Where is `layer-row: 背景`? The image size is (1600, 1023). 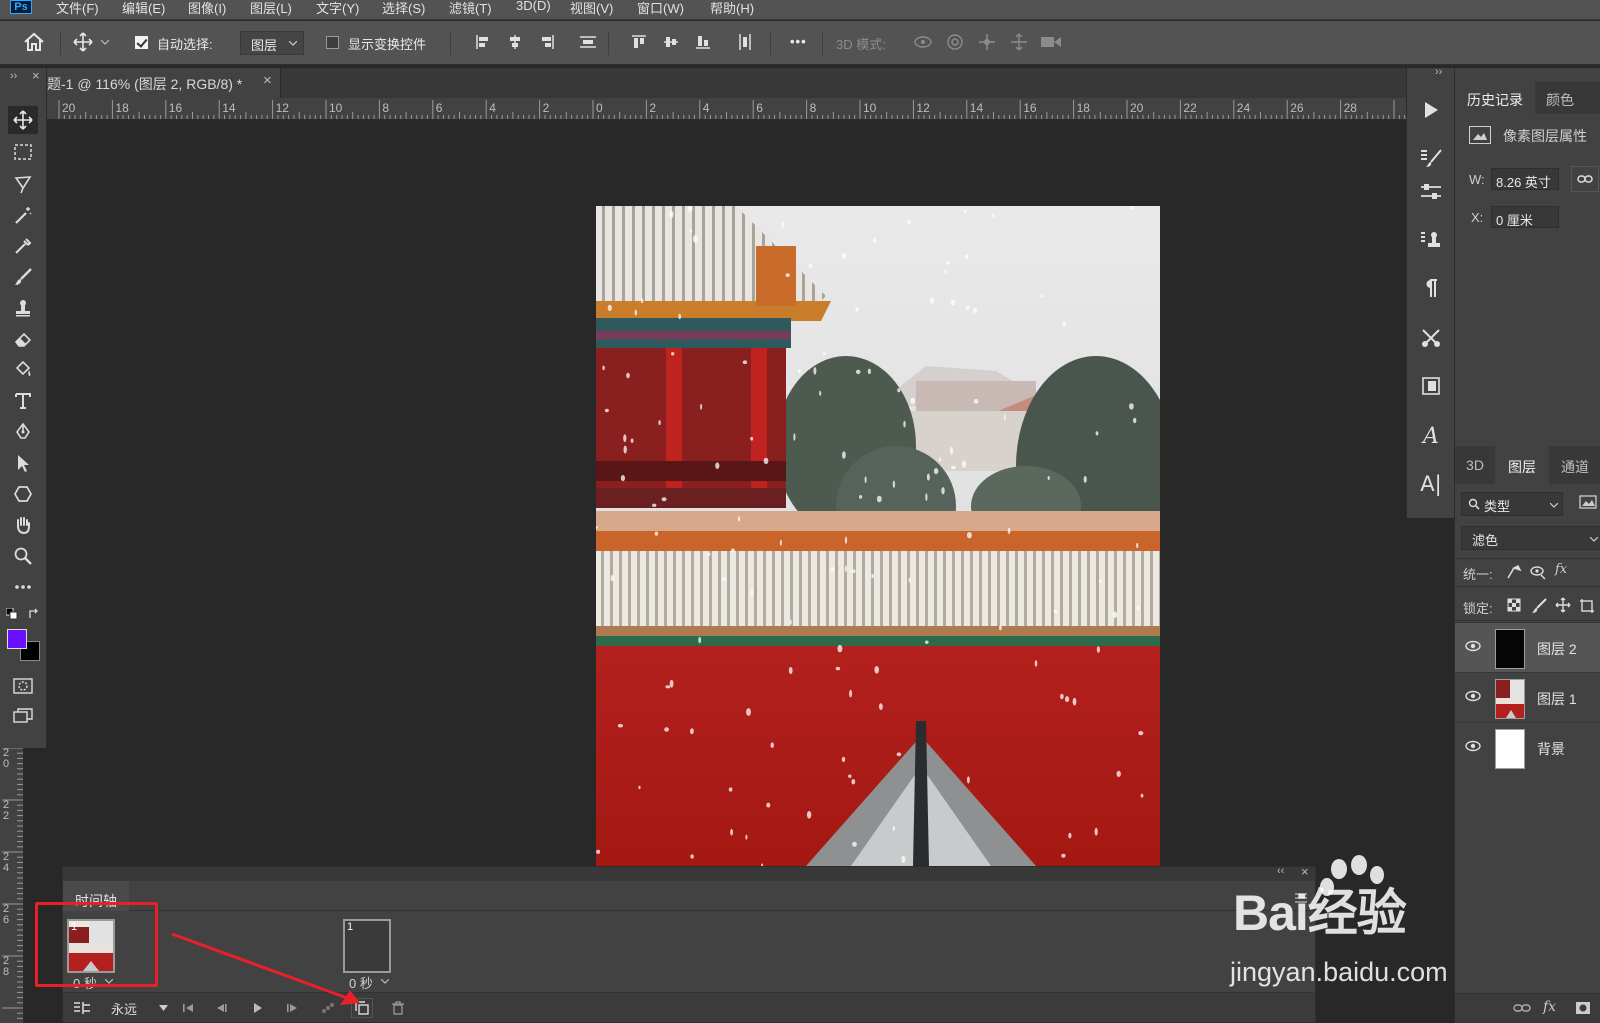
layer-row: 背景 is located at coordinates (1527, 747).